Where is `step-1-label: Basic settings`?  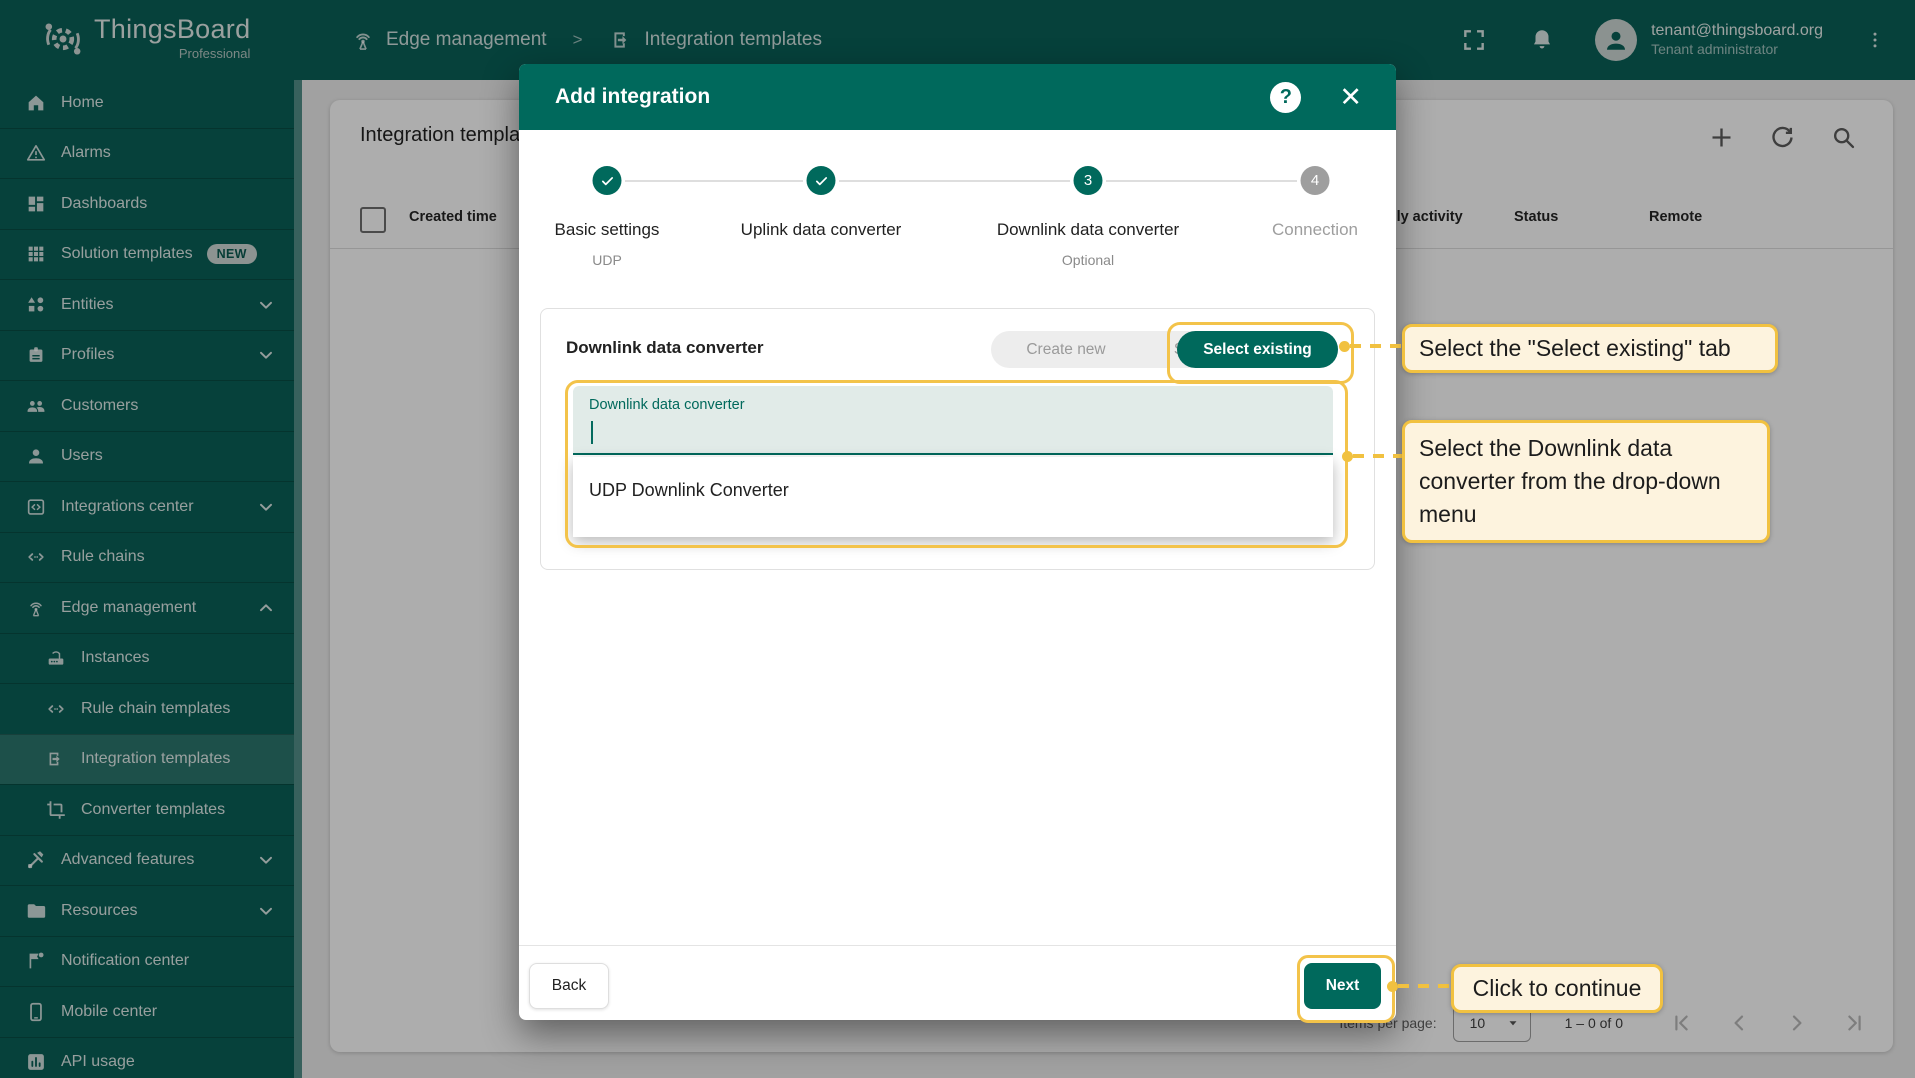 step-1-label: Basic settings is located at coordinates (607, 229).